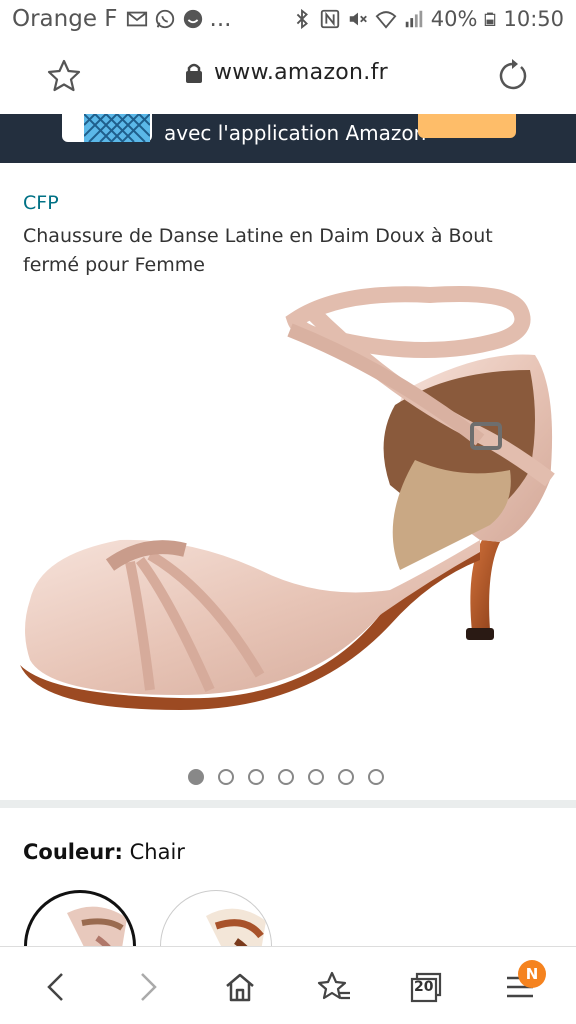  What do you see at coordinates (386, 20) in the screenshot?
I see `wifi-icon` at bounding box center [386, 20].